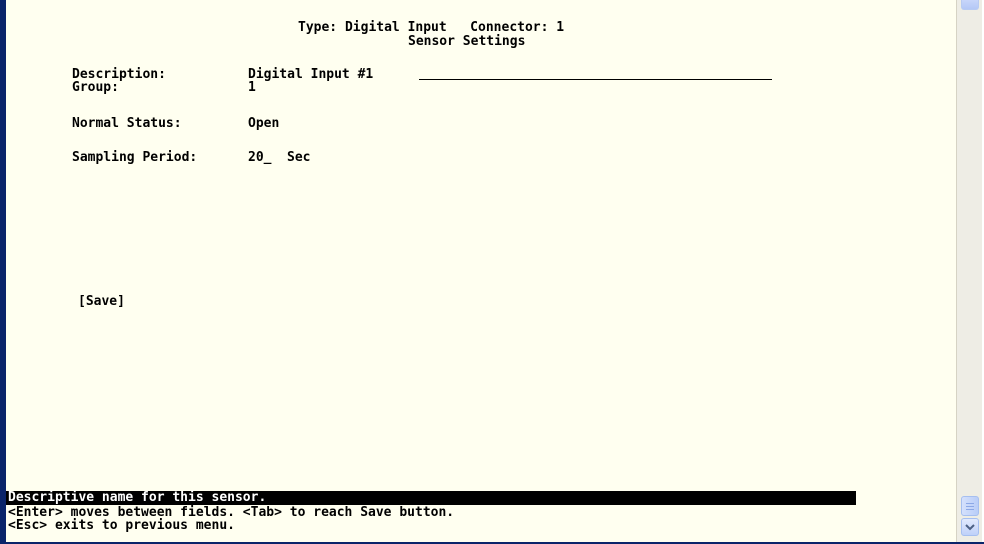 The width and height of the screenshot is (984, 544). I want to click on normal-status-field: Open, so click(263, 123).